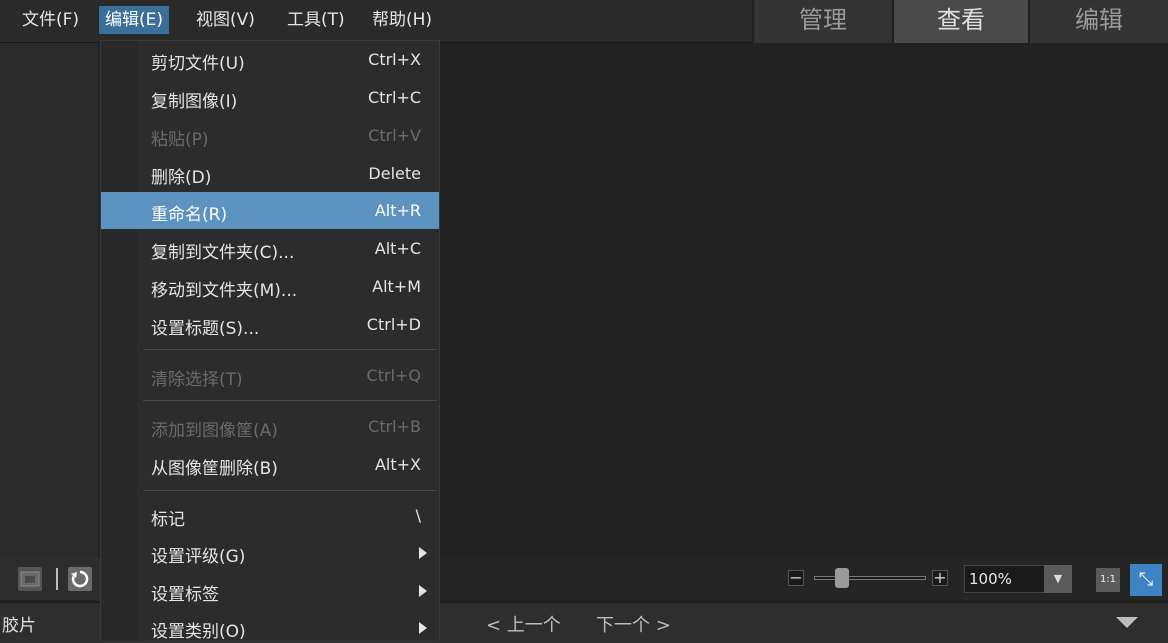 Image resolution: width=1168 pixels, height=643 pixels. I want to click on menu-item-shortcut: Alt+X, so click(397, 464).